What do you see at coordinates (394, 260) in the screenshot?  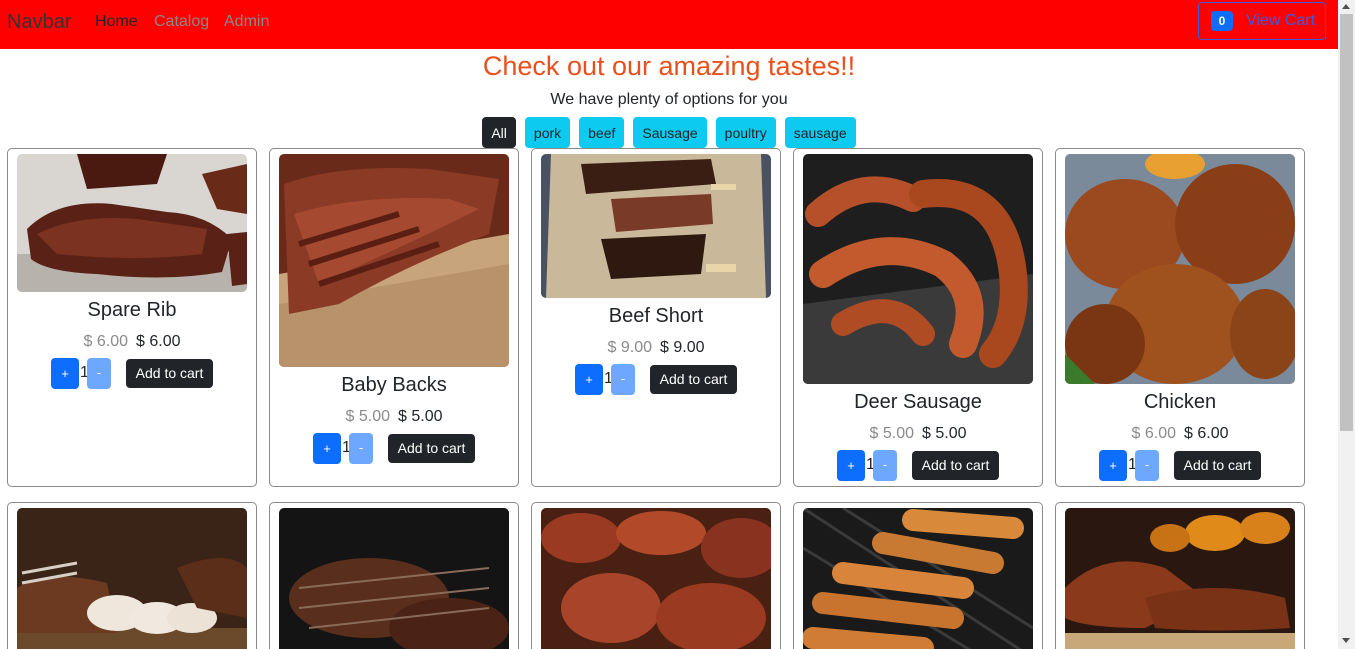 I see `product-image-baby-backs` at bounding box center [394, 260].